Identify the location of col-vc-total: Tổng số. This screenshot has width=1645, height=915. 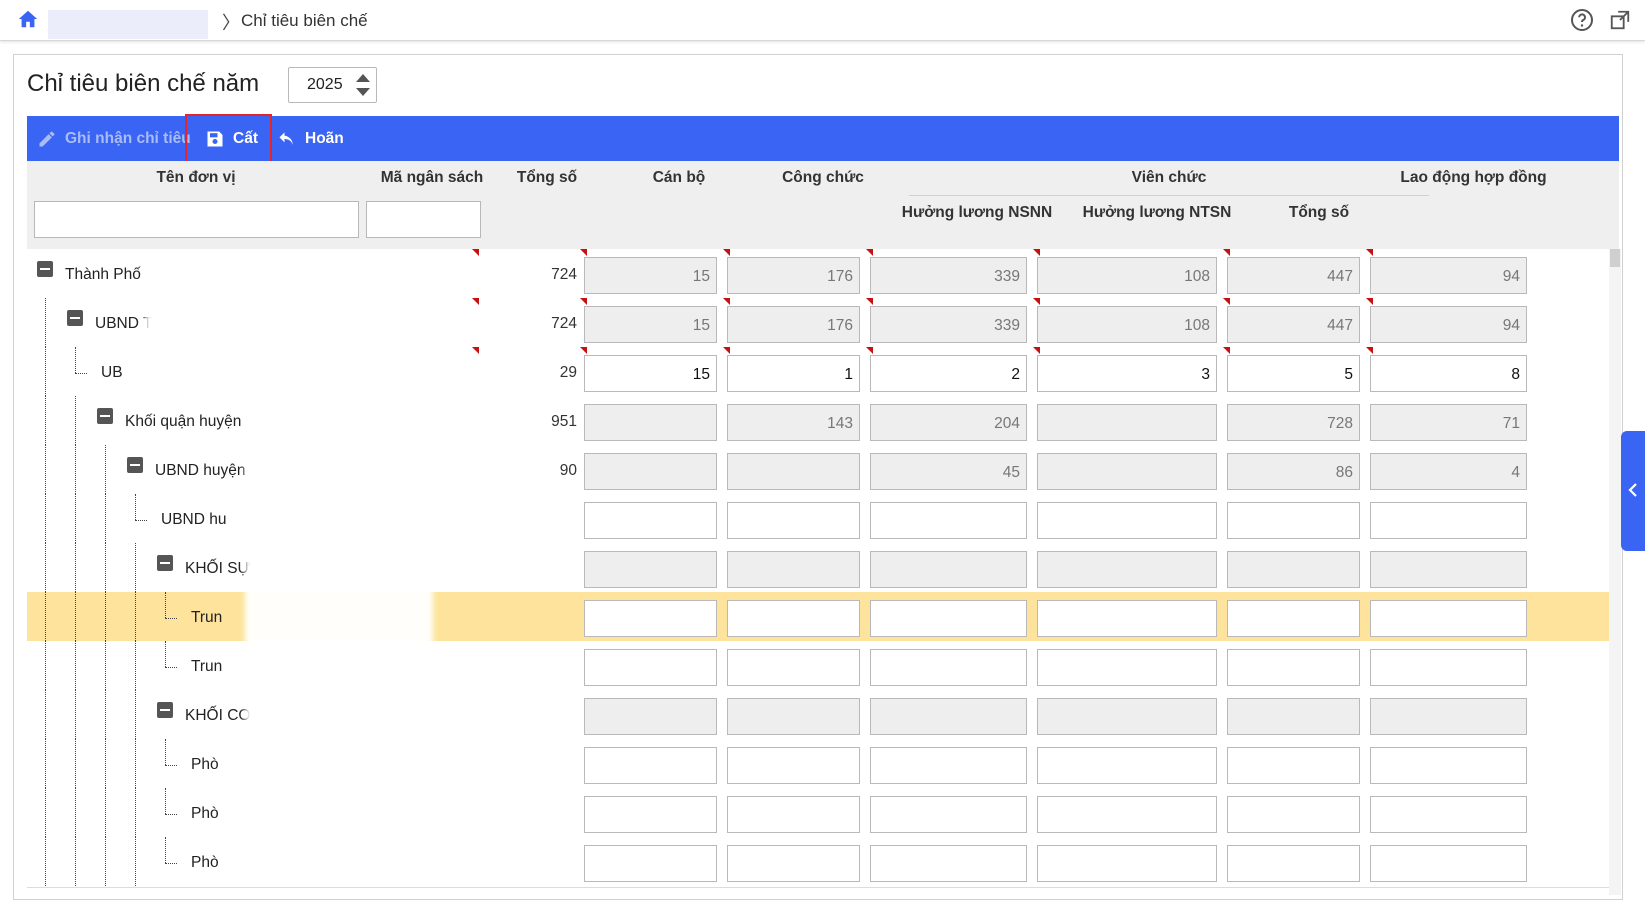
(1319, 213).